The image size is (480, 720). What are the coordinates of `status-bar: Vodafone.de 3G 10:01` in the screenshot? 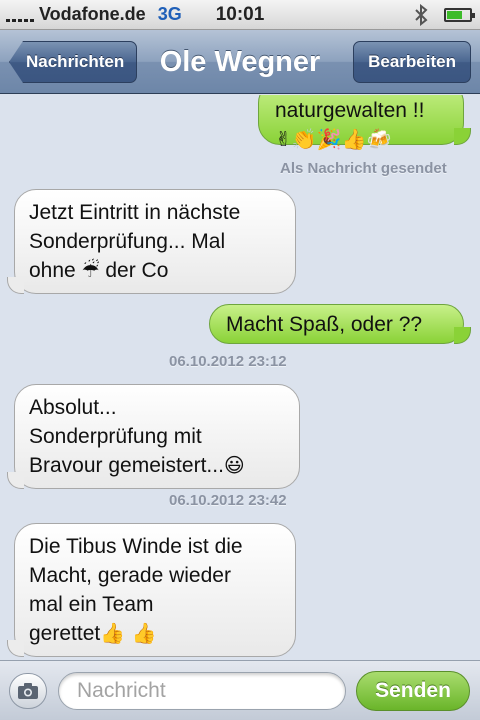 It's located at (240, 15).